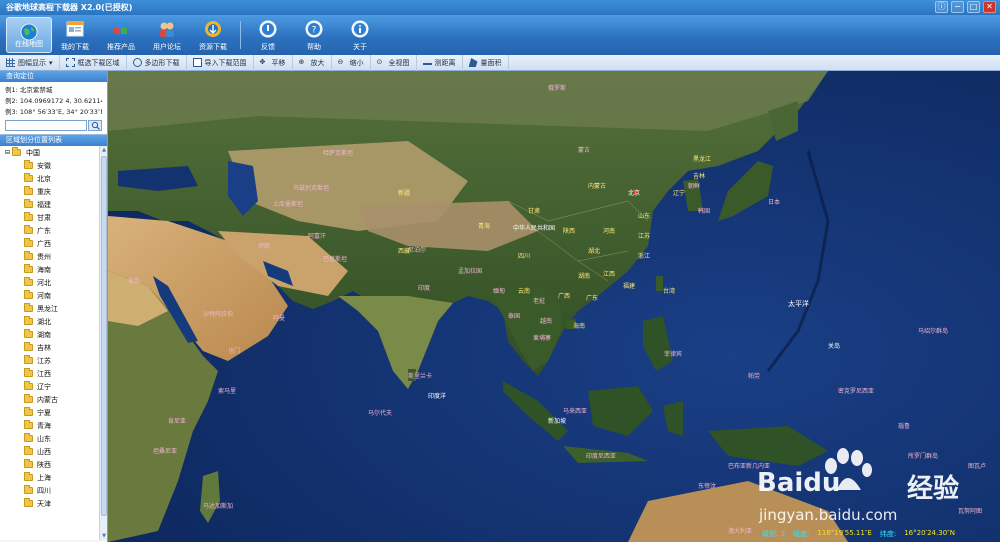  I want to click on online-map-button: 在线地图, so click(29, 35).